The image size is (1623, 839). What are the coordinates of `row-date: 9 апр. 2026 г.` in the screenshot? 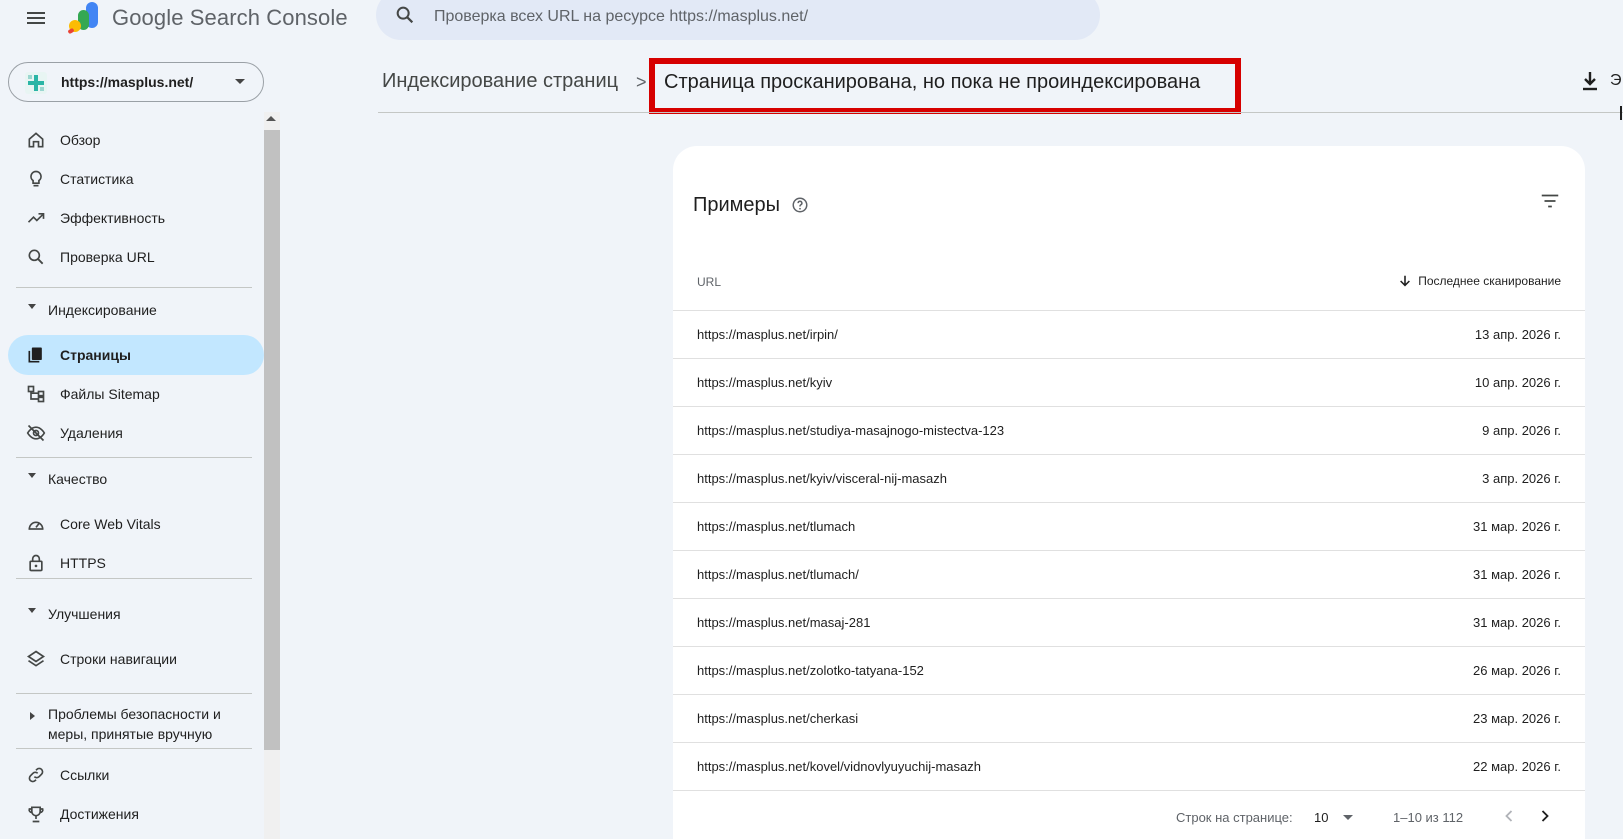 It's located at (1521, 430).